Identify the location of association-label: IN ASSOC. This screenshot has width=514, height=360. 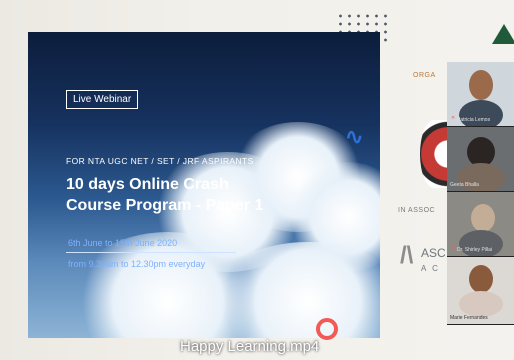
(417, 210).